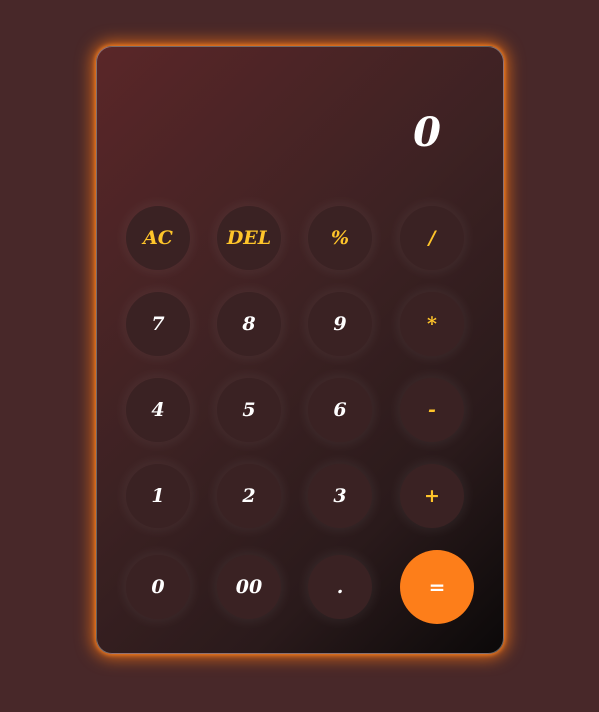 The width and height of the screenshot is (599, 712). Describe the element at coordinates (249, 324) in the screenshot. I see `digit-8-button: 8` at that location.